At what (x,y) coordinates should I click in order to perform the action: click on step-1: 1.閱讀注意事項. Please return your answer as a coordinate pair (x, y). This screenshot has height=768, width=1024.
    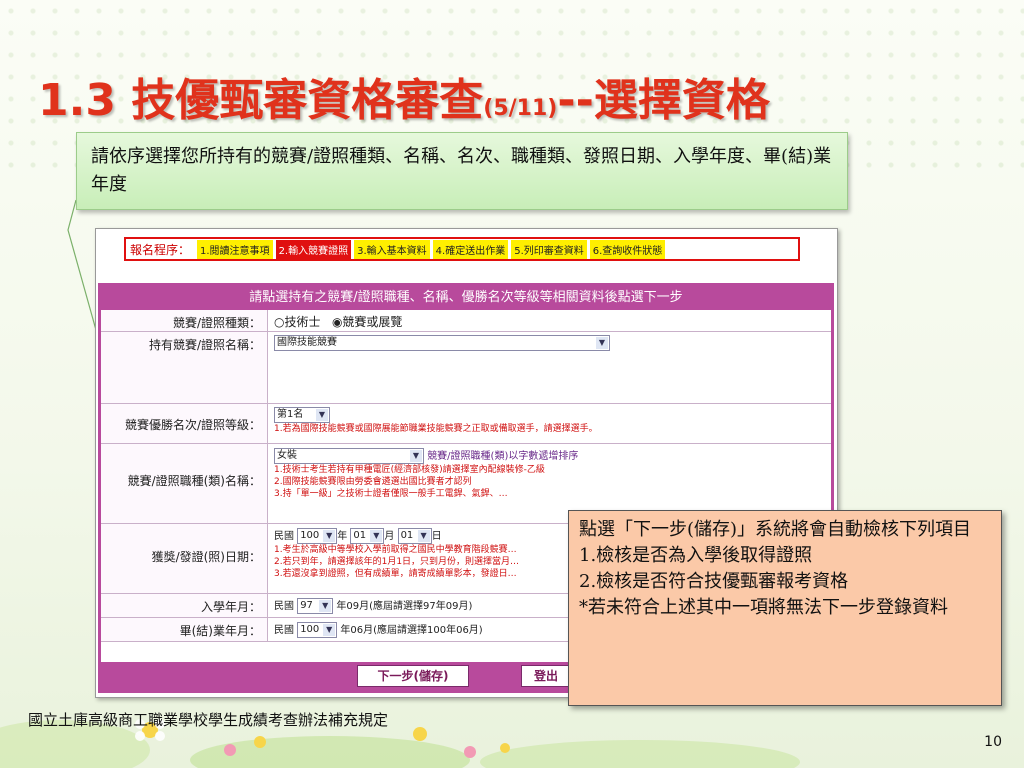
    Looking at the image, I should click on (235, 249).